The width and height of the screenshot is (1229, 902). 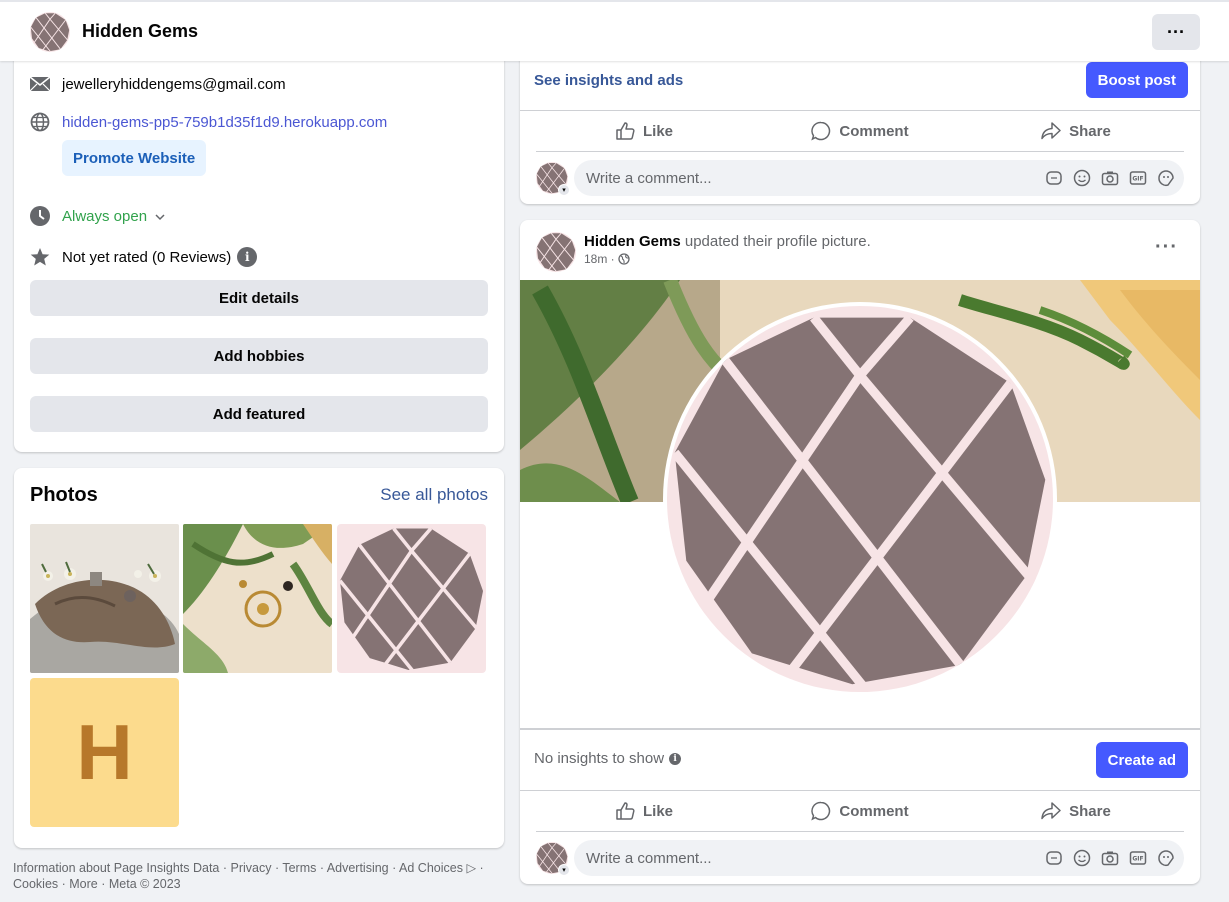 I want to click on clock-icon, so click(x=40, y=216).